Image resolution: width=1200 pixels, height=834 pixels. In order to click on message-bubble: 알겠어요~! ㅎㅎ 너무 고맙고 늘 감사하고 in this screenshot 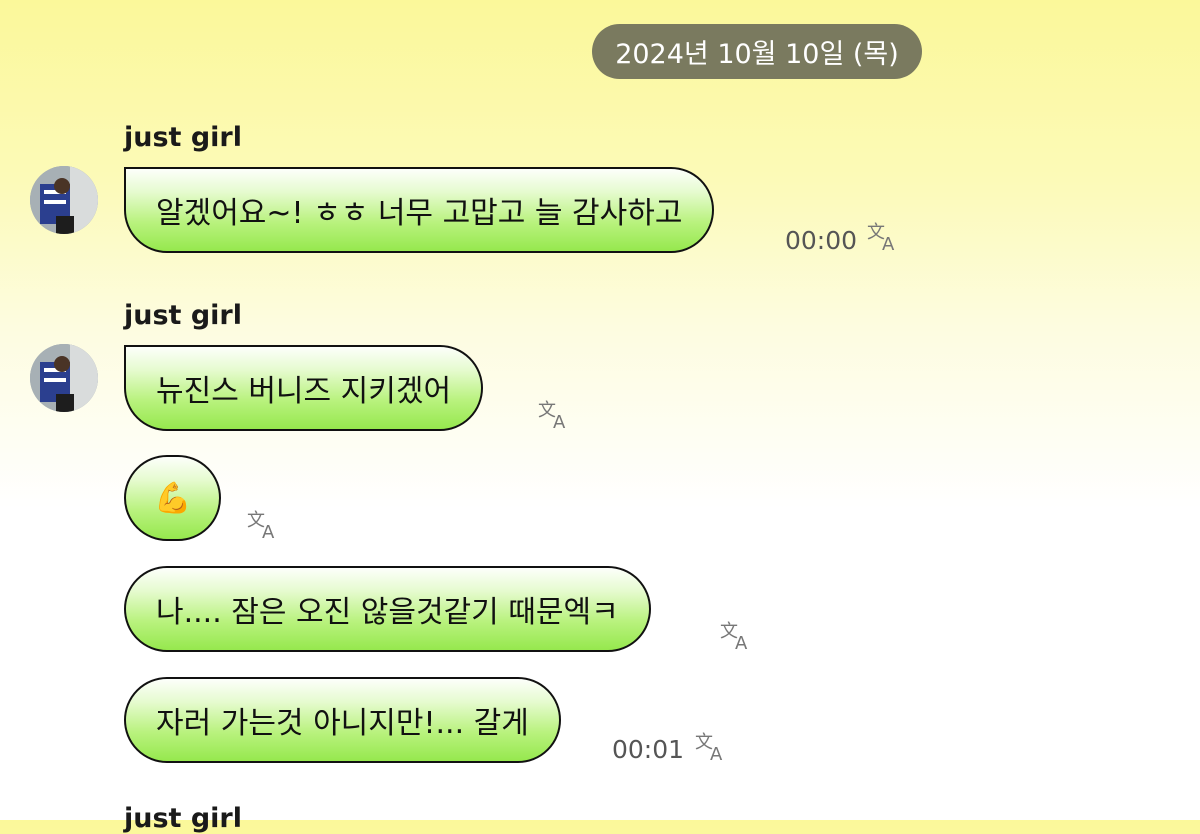, I will do `click(419, 210)`.